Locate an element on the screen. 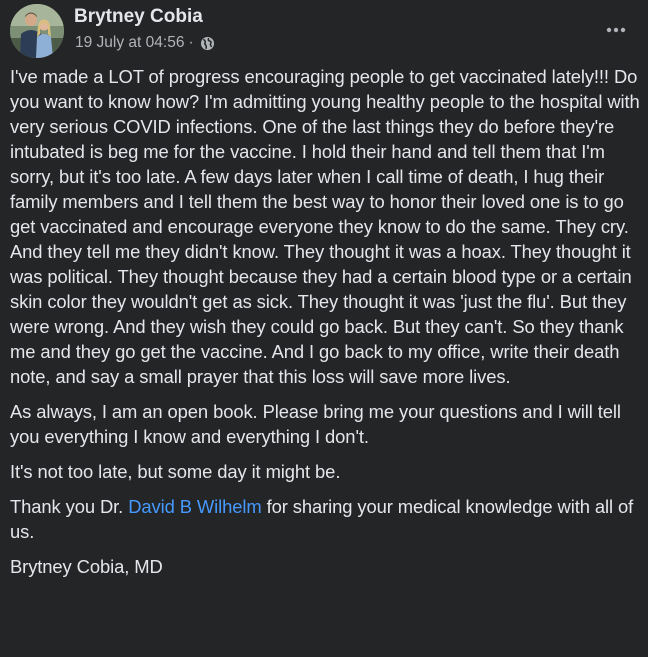 This screenshot has height=657, width=648. globe-icon is located at coordinates (207, 43).